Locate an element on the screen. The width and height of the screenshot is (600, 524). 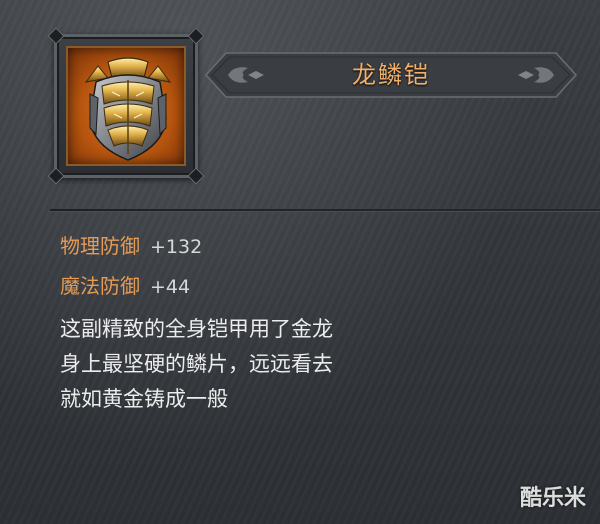
dragon-scale-armor-icon is located at coordinates (126, 106).